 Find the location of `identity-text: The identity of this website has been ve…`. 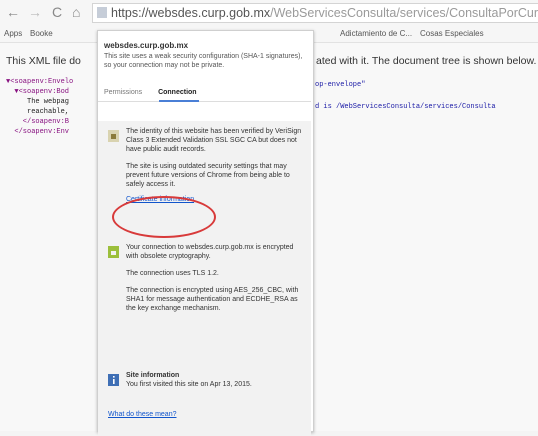

identity-text: The identity of this website has been ve… is located at coordinates (214, 140).